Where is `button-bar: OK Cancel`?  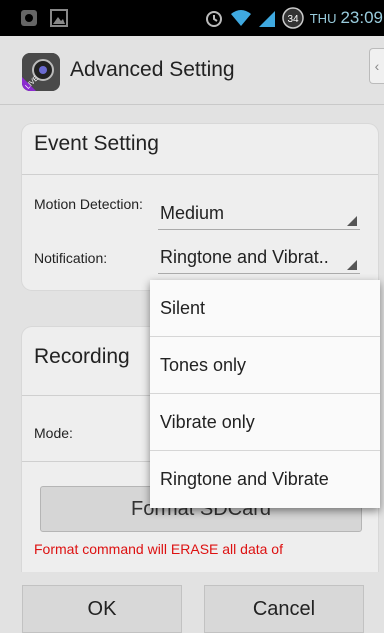 button-bar: OK Cancel is located at coordinates (192, 602).